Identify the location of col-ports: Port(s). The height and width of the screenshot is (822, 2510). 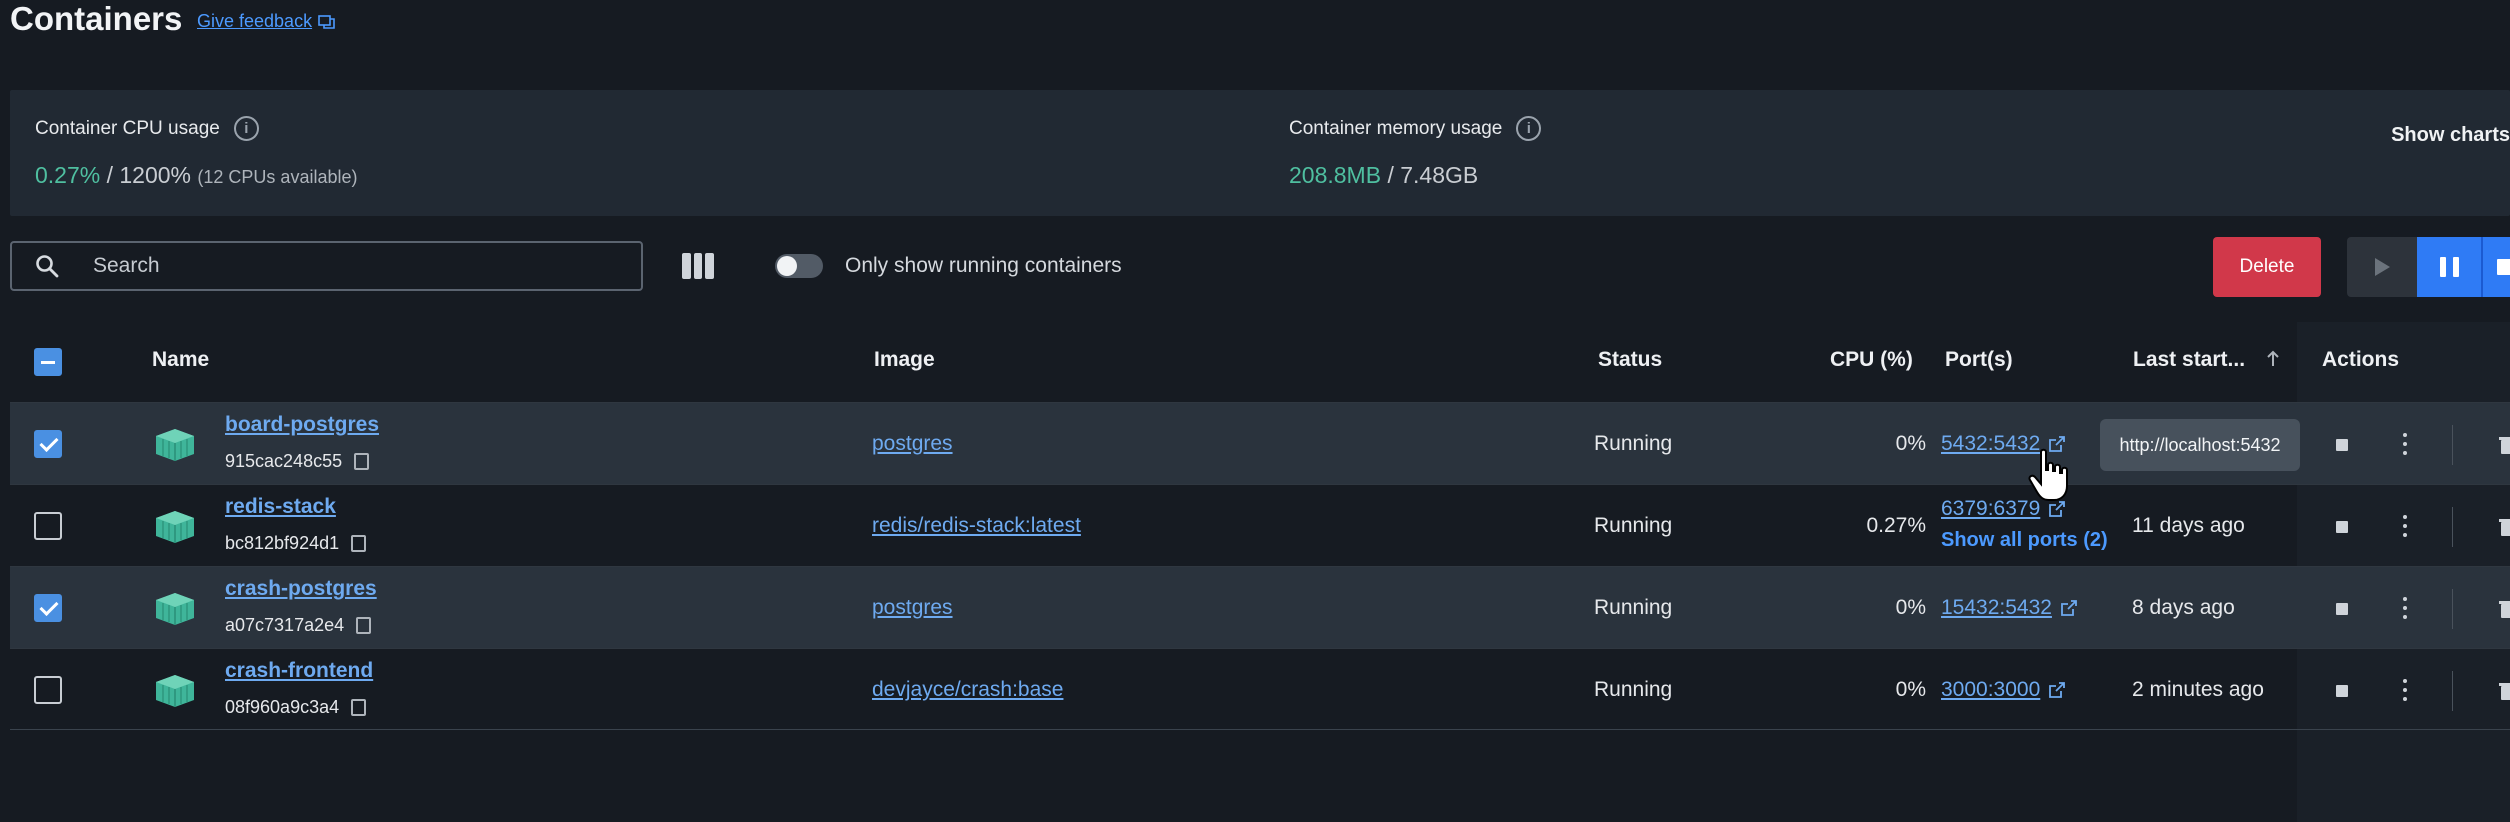
(1979, 360).